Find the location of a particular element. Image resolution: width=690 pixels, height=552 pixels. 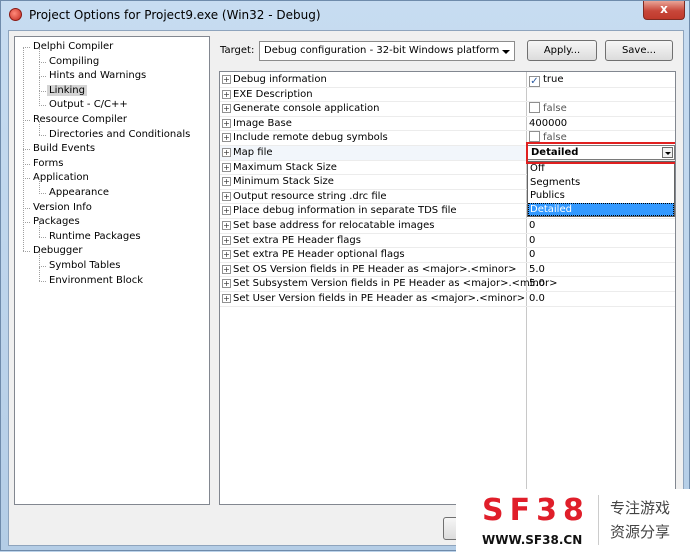

property-name: Set base address for relocatable images is located at coordinates (334, 225).